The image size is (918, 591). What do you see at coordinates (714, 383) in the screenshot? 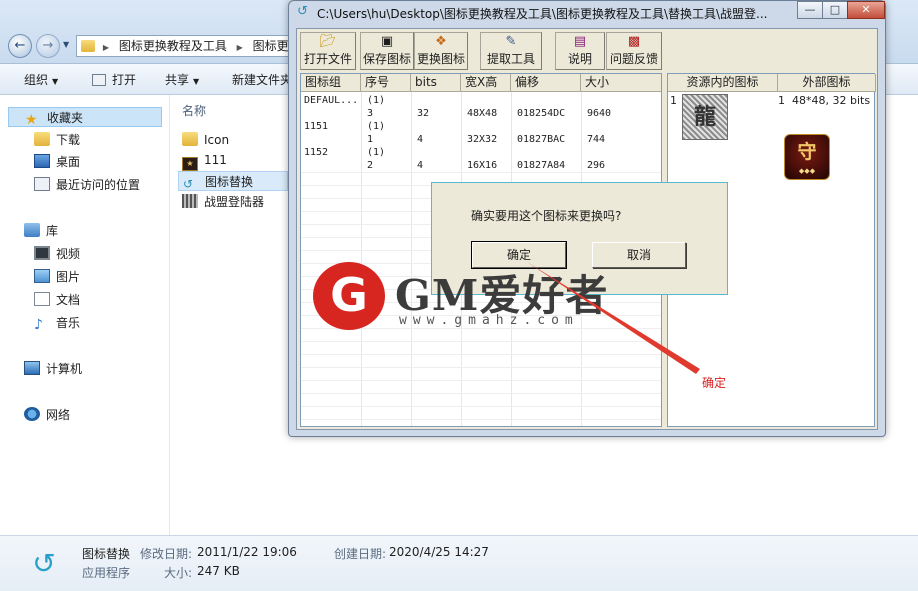
I see `annotation-label: 确定` at bounding box center [714, 383].